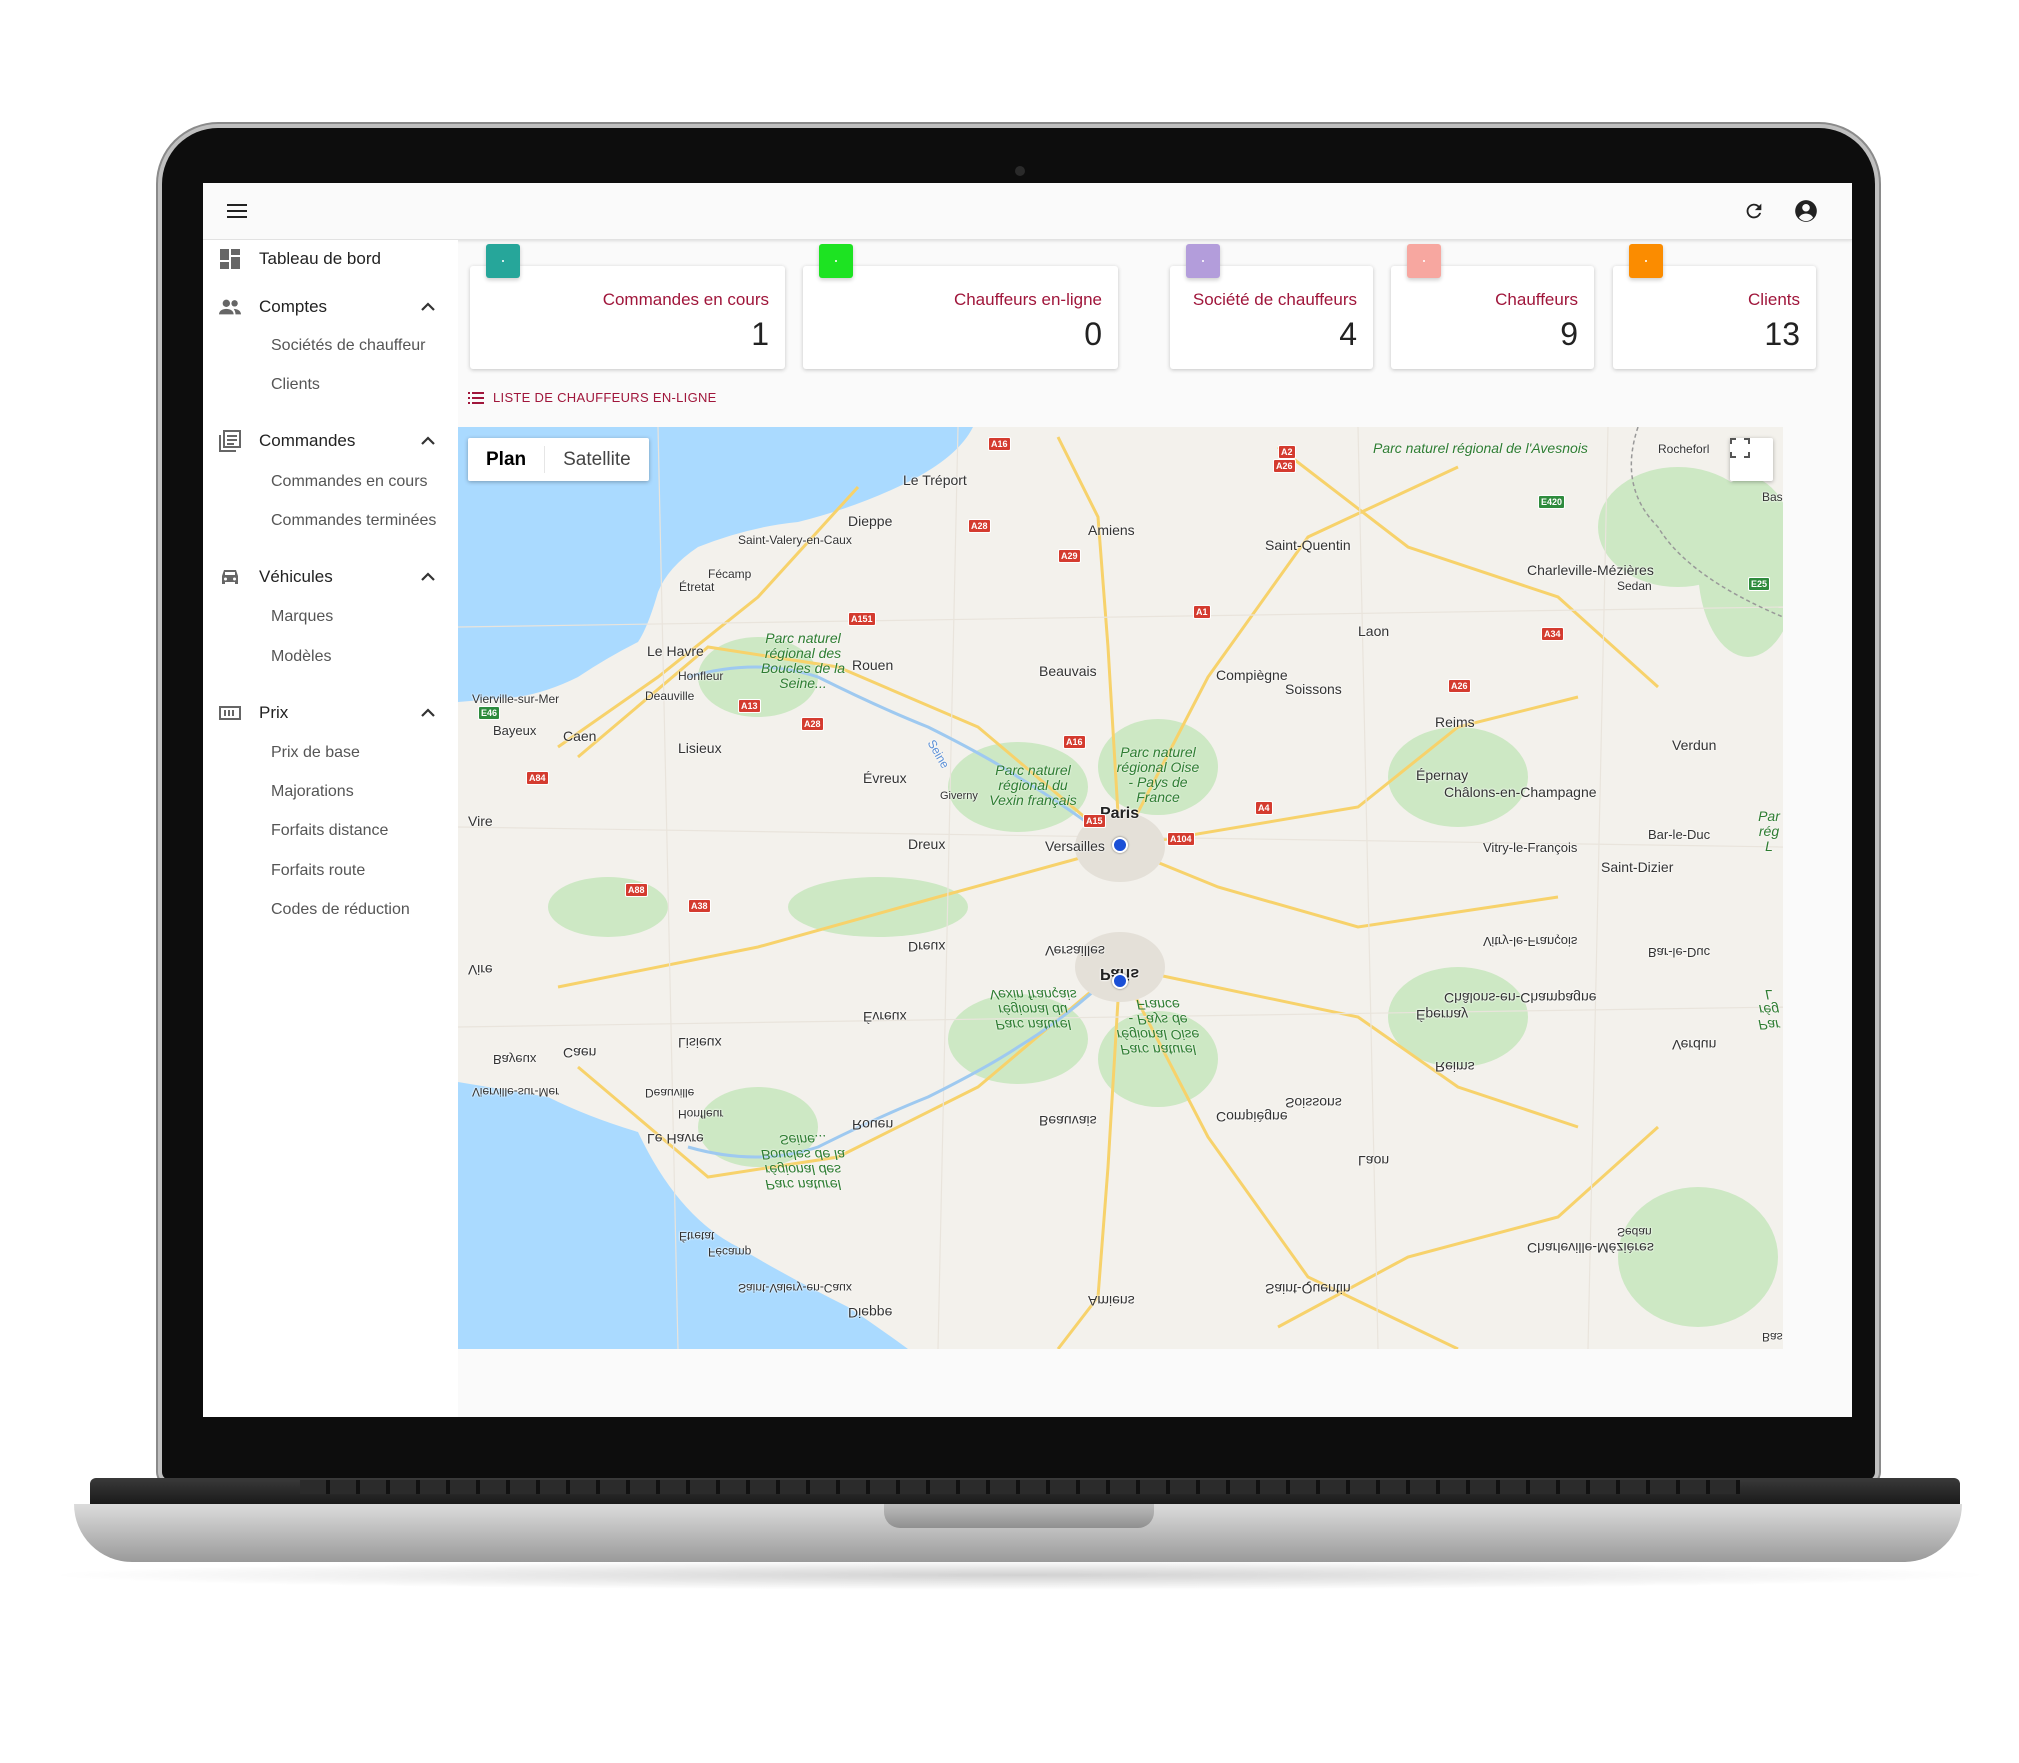 The width and height of the screenshot is (2019, 1763). Describe the element at coordinates (1492, 306) in the screenshot. I see `stat-card-chauffeurs: Chauffeurs 9` at that location.